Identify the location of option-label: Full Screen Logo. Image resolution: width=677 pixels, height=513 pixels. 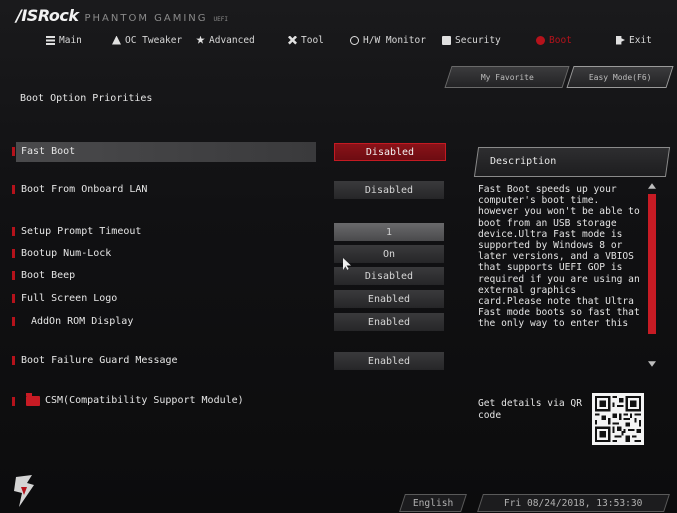
(69, 298).